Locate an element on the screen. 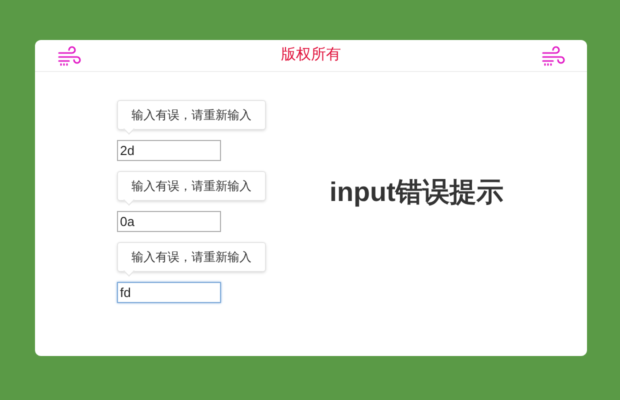  text-input: 2d is located at coordinates (169, 150).